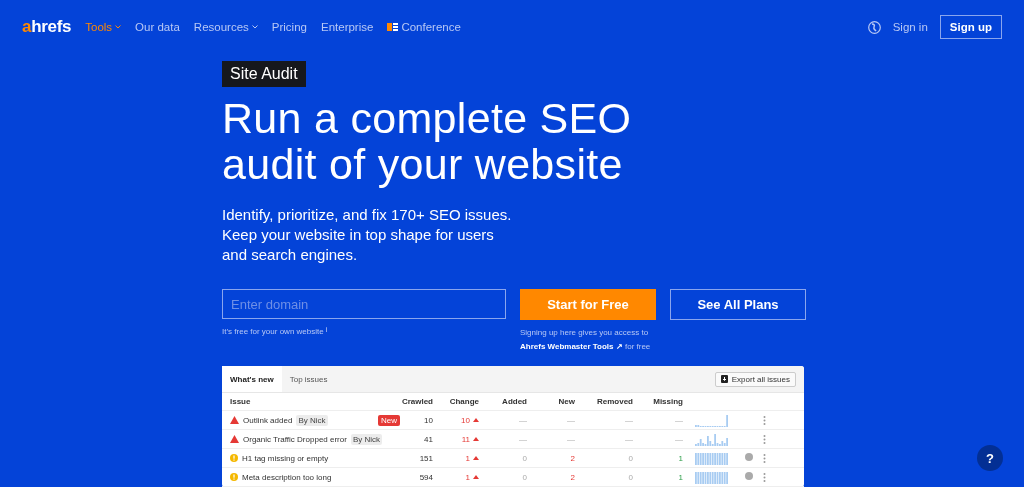  I want to click on issue-name: Organic Traffic Dropped error, so click(295, 439).